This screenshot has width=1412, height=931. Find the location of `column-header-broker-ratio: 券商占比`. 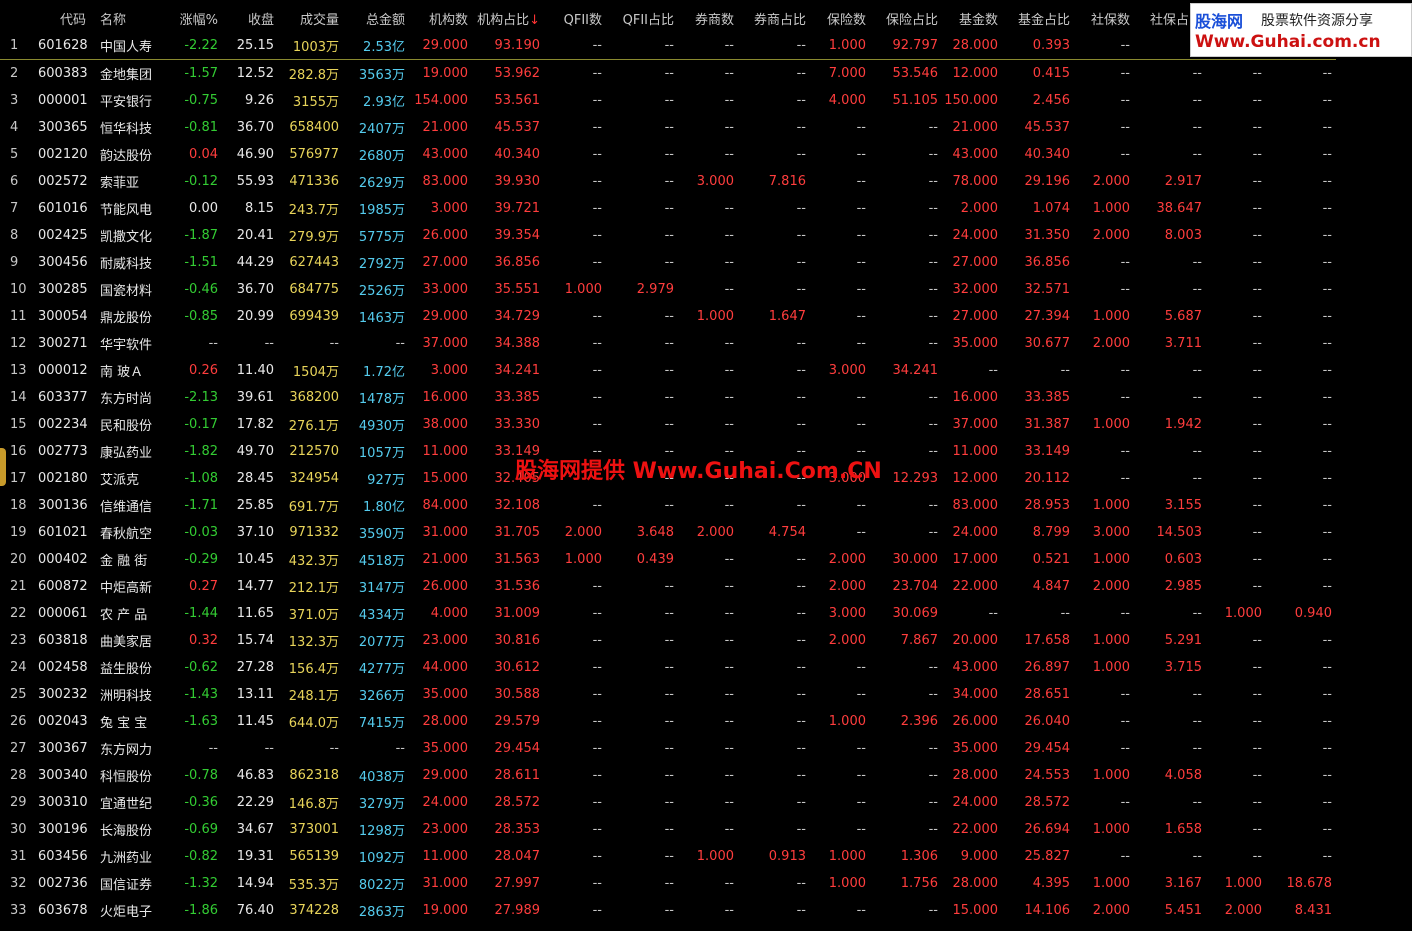

column-header-broker-ratio: 券商占比 is located at coordinates (774, 18).